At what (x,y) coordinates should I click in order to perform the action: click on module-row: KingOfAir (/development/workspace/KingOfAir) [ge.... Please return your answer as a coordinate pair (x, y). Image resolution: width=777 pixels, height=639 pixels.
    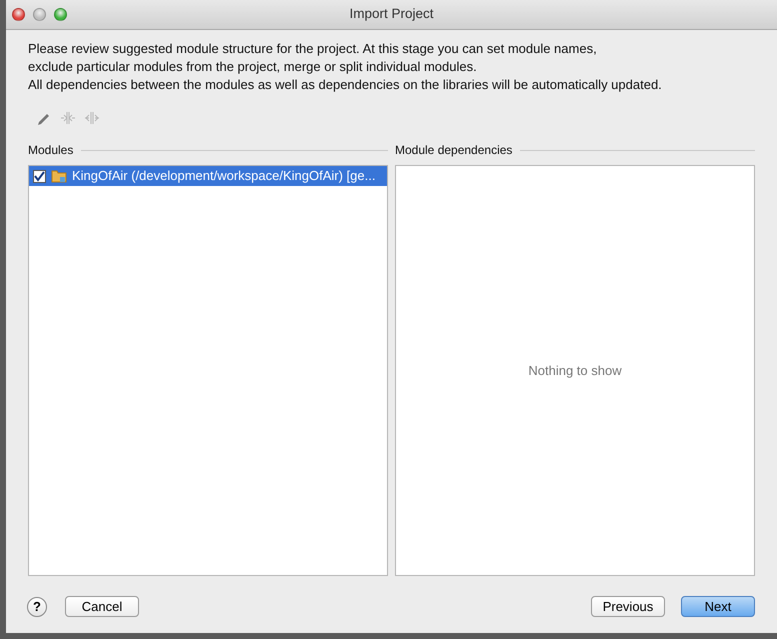
    Looking at the image, I should click on (208, 176).